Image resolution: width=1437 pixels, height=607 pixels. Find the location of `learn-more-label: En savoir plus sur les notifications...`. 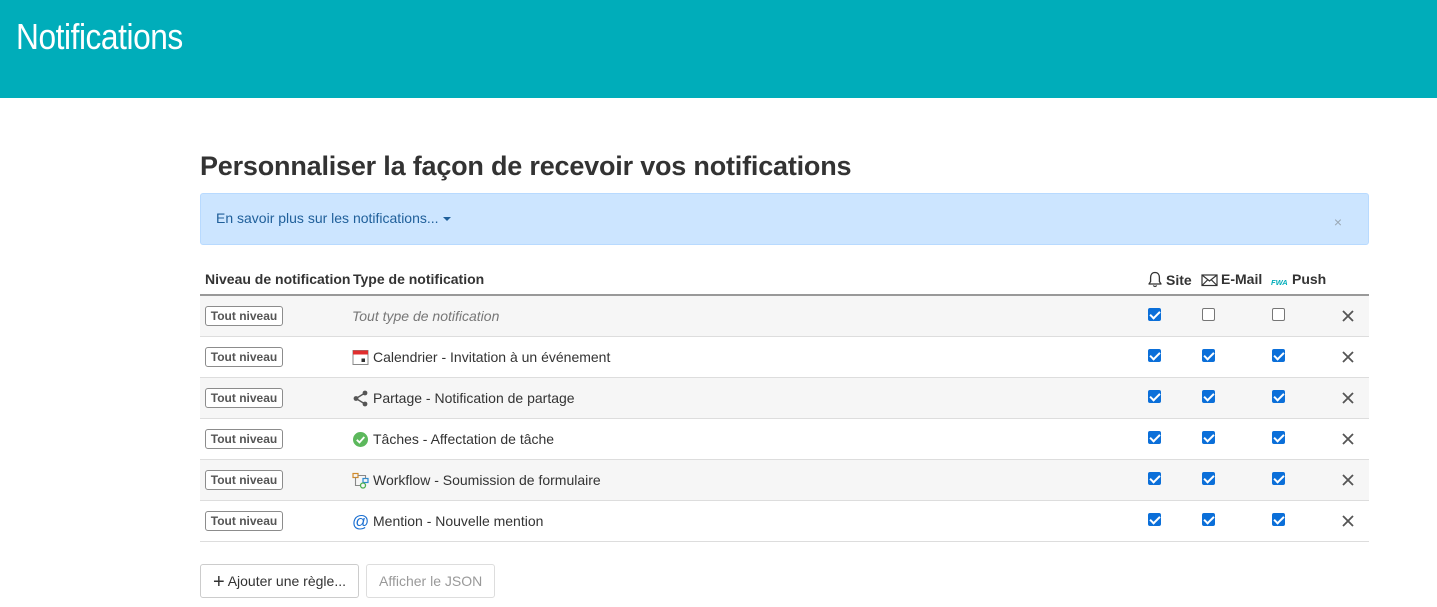

learn-more-label: En savoir plus sur les notifications... is located at coordinates (327, 218).